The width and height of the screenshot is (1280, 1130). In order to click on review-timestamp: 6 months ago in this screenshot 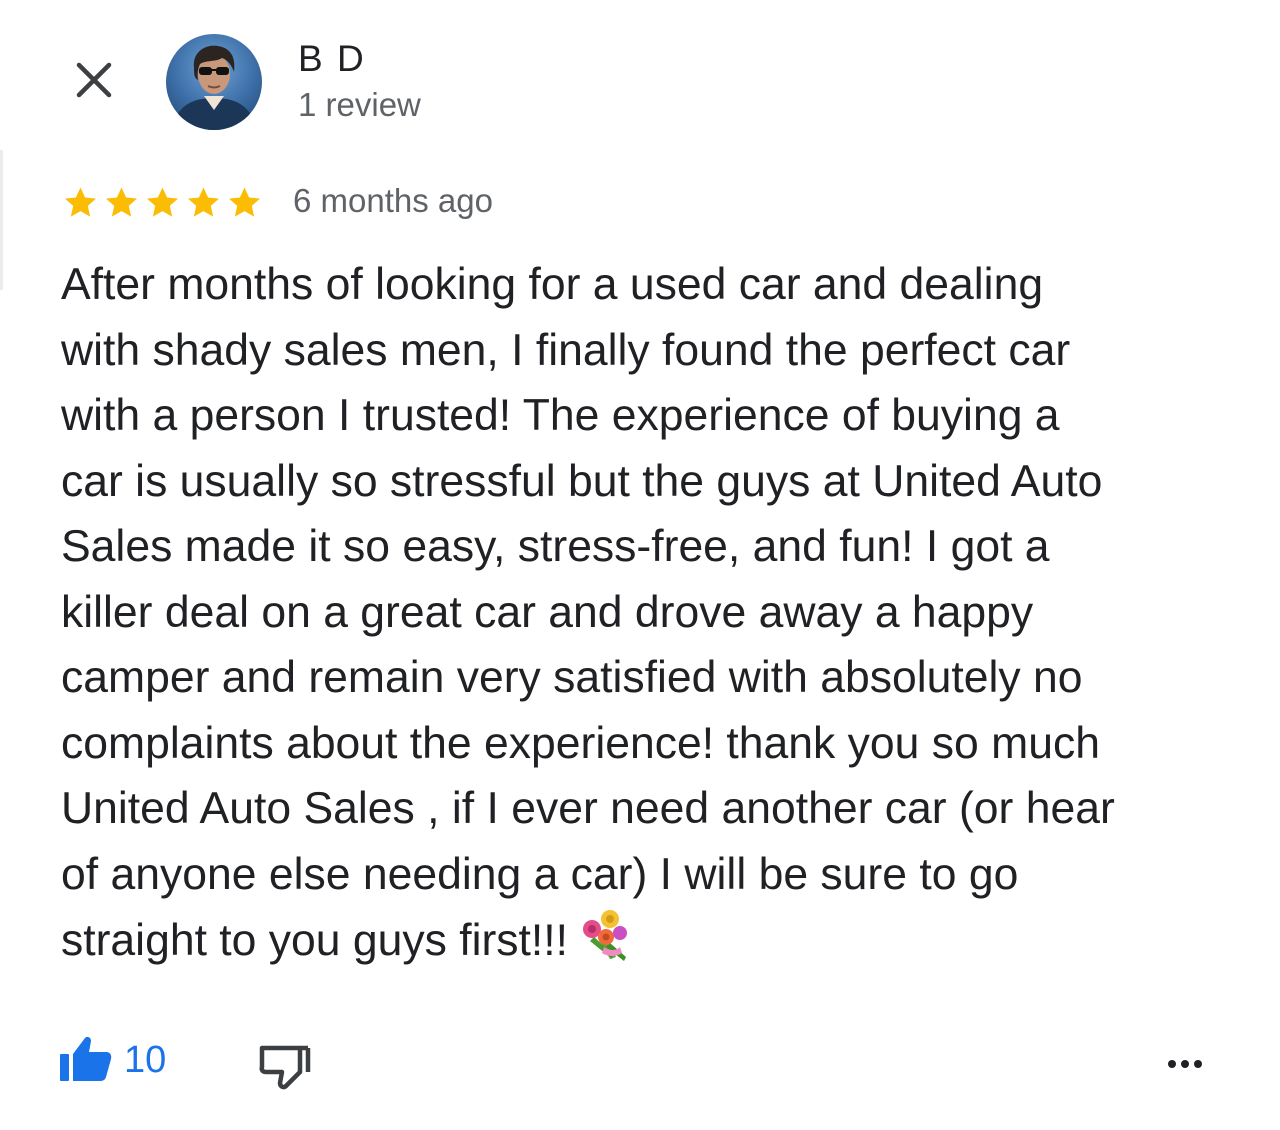, I will do `click(393, 200)`.